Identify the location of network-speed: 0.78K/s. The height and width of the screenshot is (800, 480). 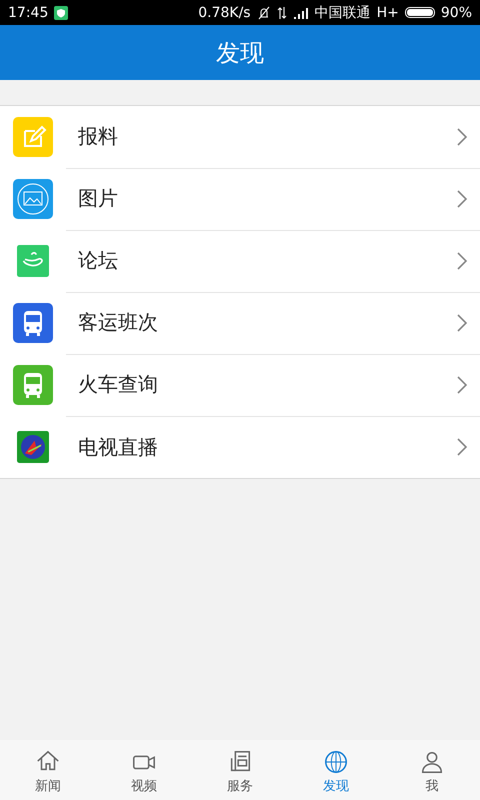
(224, 12).